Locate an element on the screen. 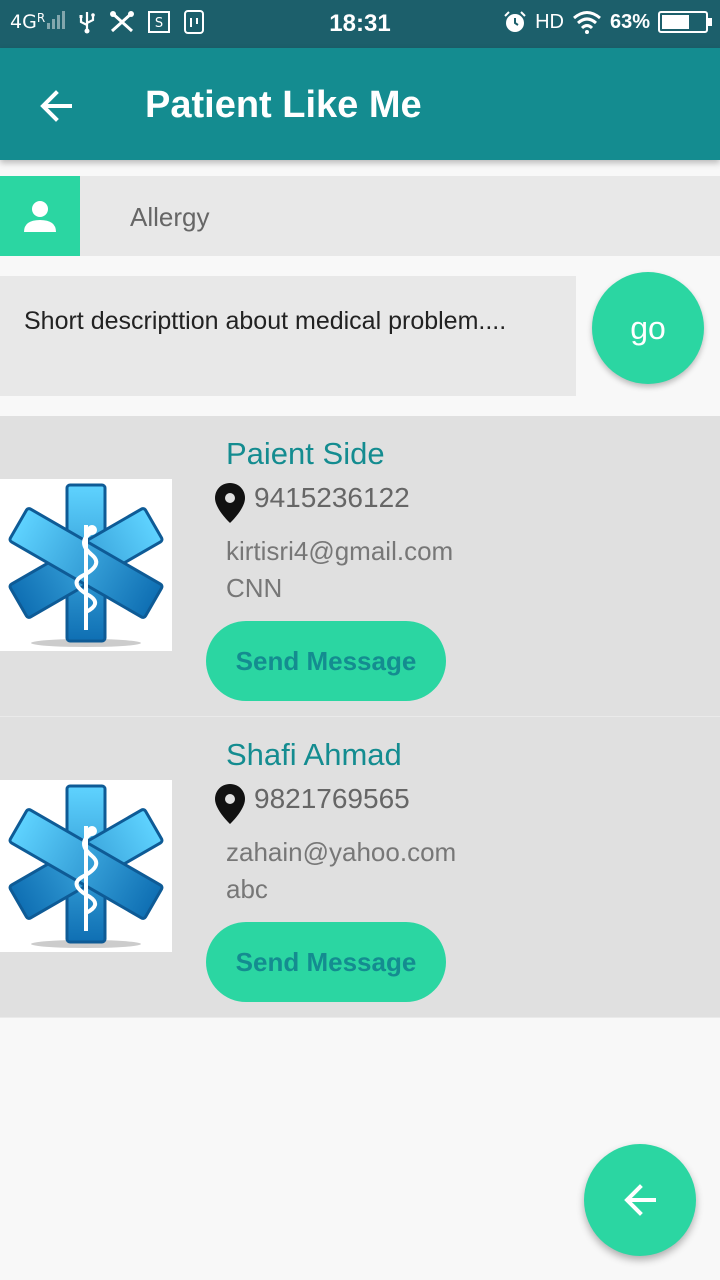 This screenshot has height=1280, width=720. app-bar: Patient Like Me is located at coordinates (360, 104).